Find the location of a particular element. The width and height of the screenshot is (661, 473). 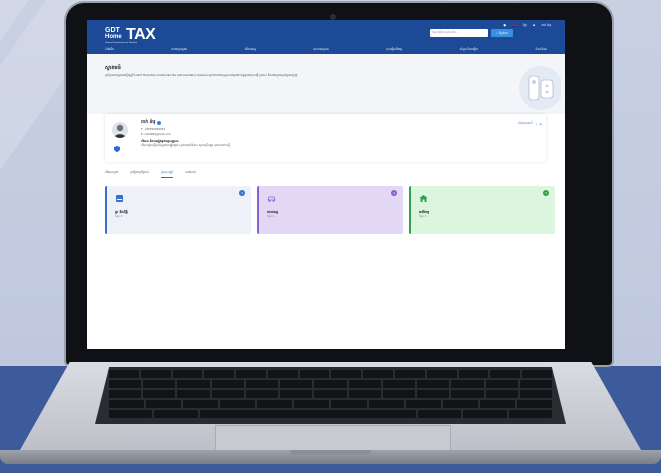

bell-icon: ● is located at coordinates (504, 25).